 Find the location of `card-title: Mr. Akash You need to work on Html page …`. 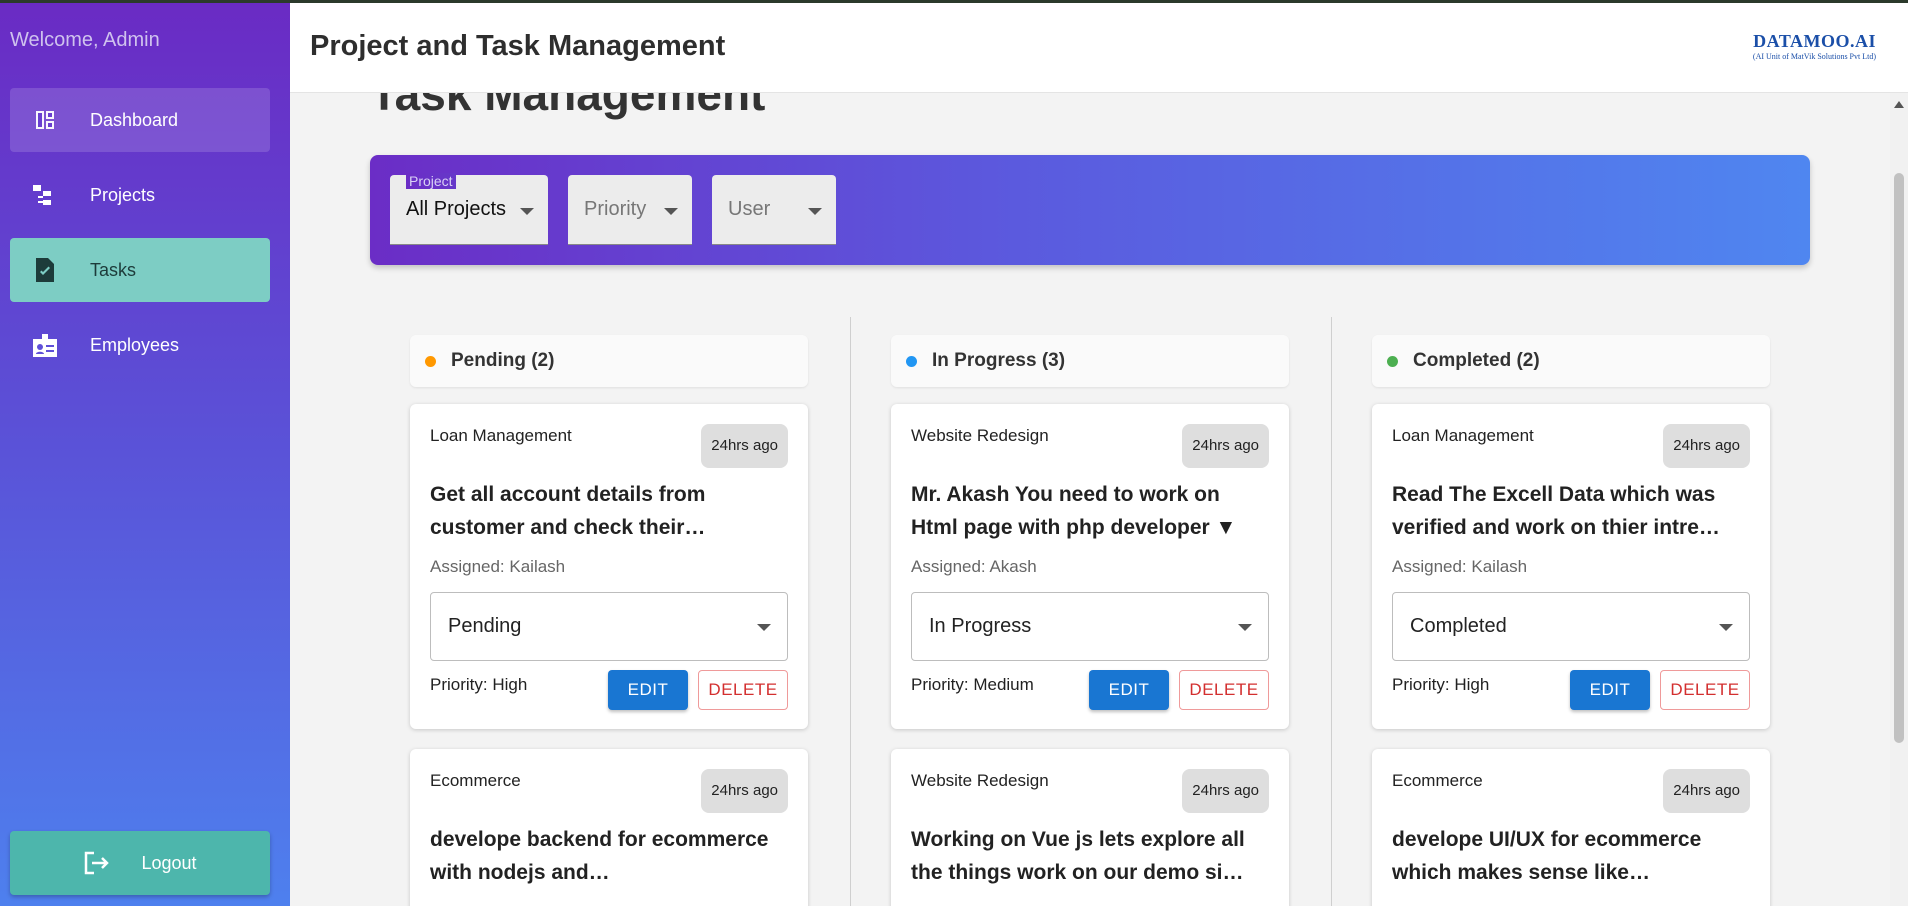

card-title: Mr. Akash You need to work on Html page … is located at coordinates (1074, 511).